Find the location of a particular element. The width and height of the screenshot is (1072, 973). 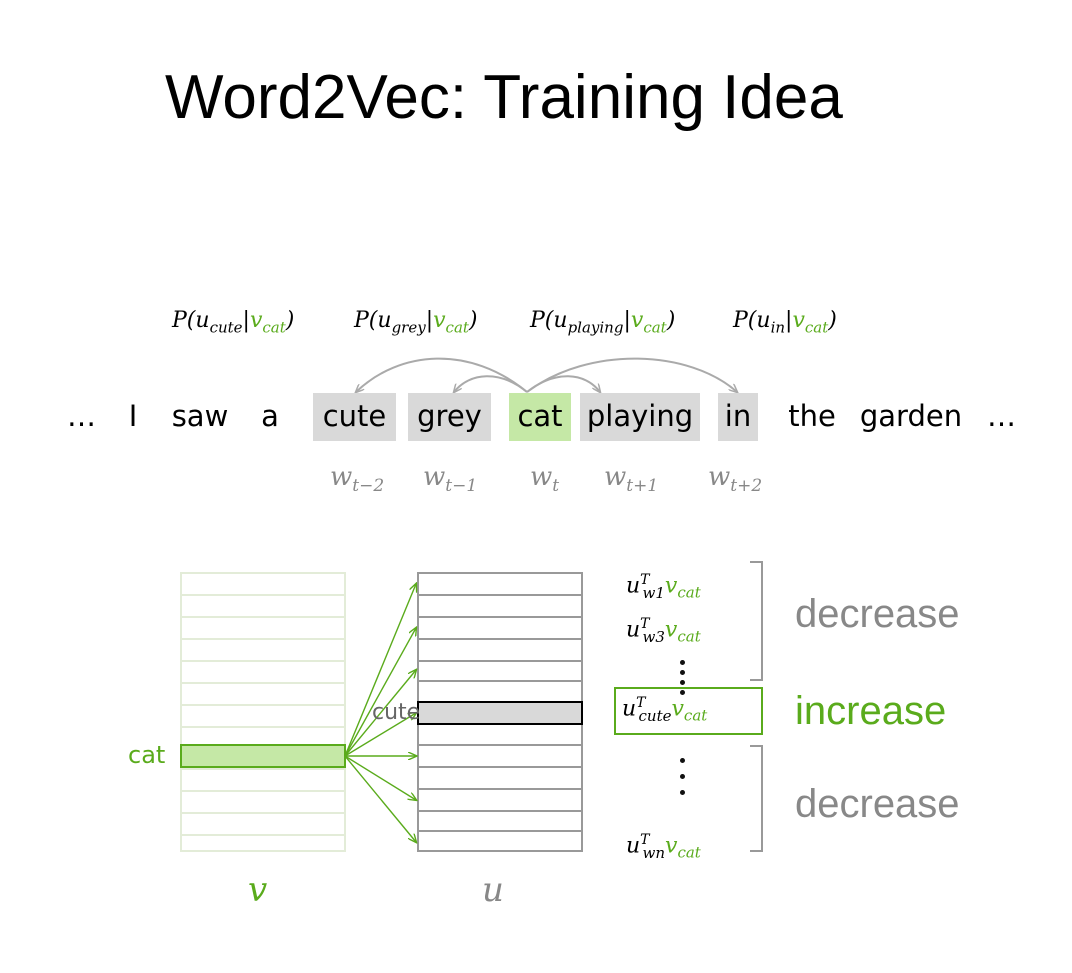

u-cute-row is located at coordinates (500, 713).